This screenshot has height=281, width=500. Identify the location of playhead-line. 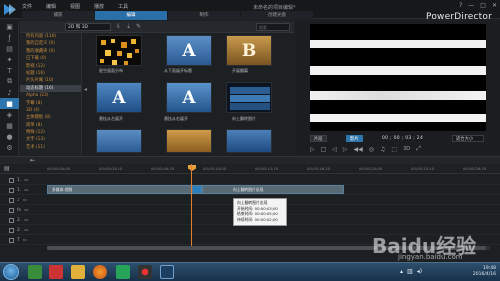
(191, 207).